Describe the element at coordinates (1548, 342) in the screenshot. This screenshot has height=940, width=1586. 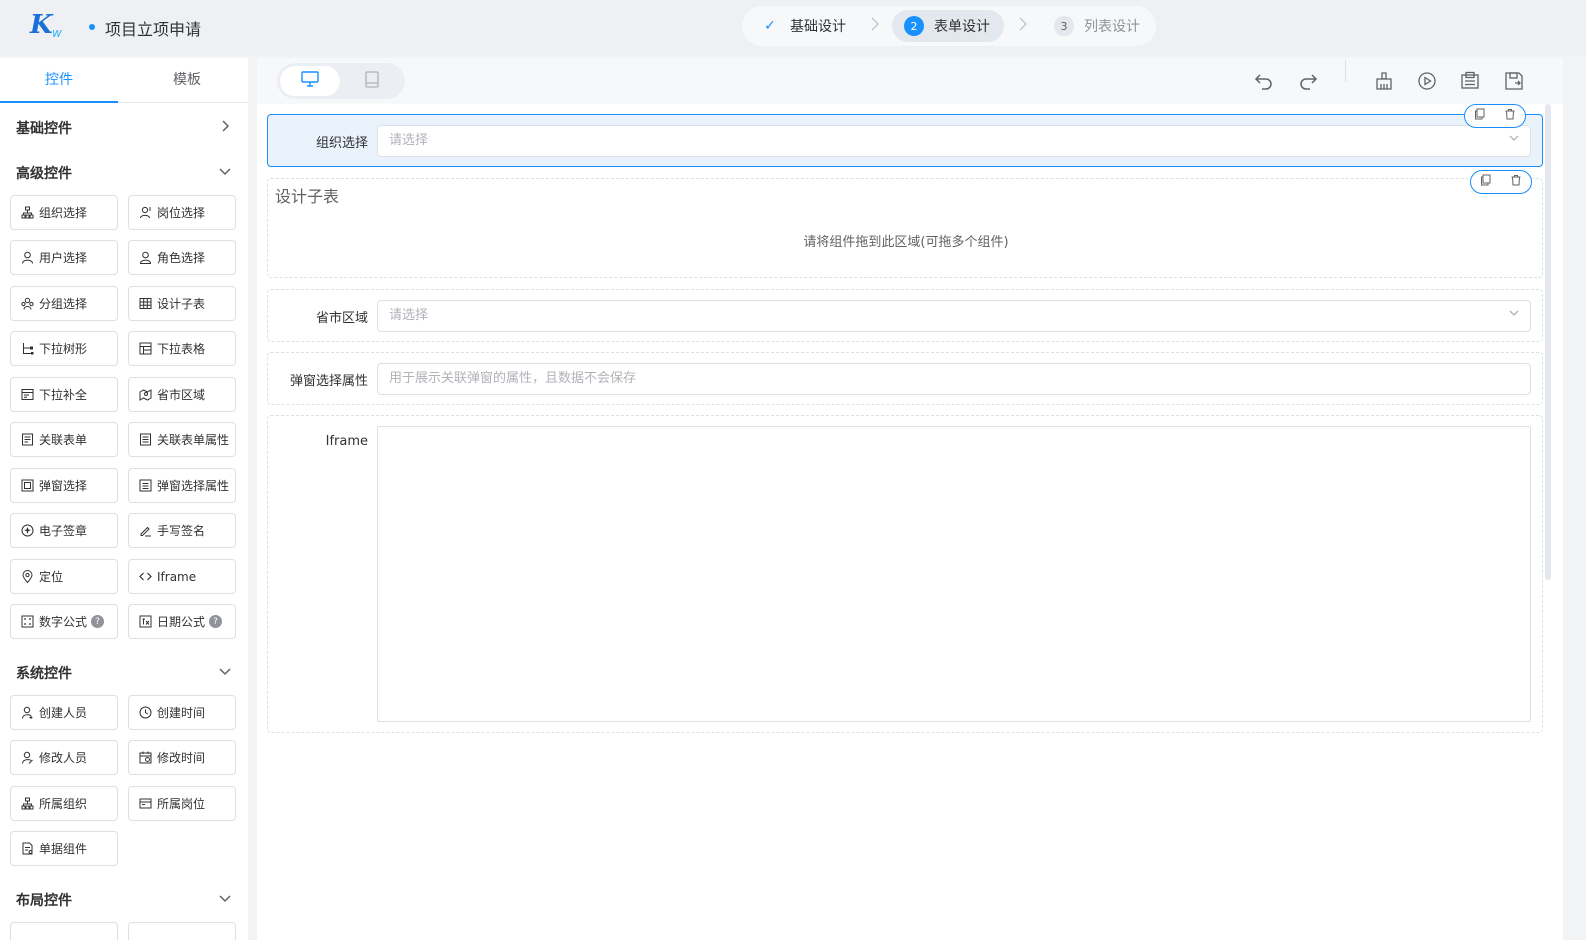
I see `canvas-scrollbar` at that location.